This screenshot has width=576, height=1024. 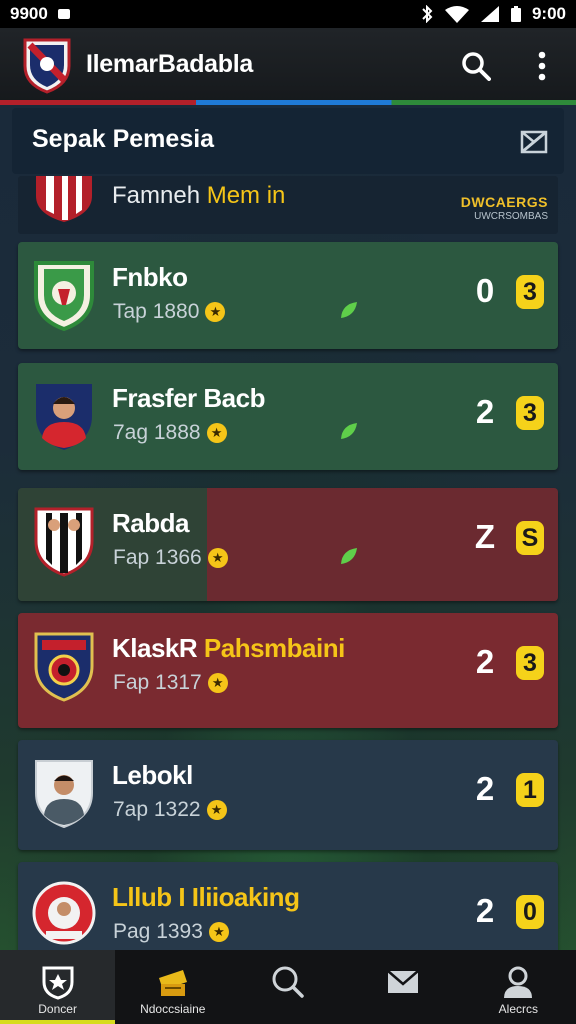 What do you see at coordinates (123, 139) in the screenshot?
I see `section-title: Sepak Pemesia` at bounding box center [123, 139].